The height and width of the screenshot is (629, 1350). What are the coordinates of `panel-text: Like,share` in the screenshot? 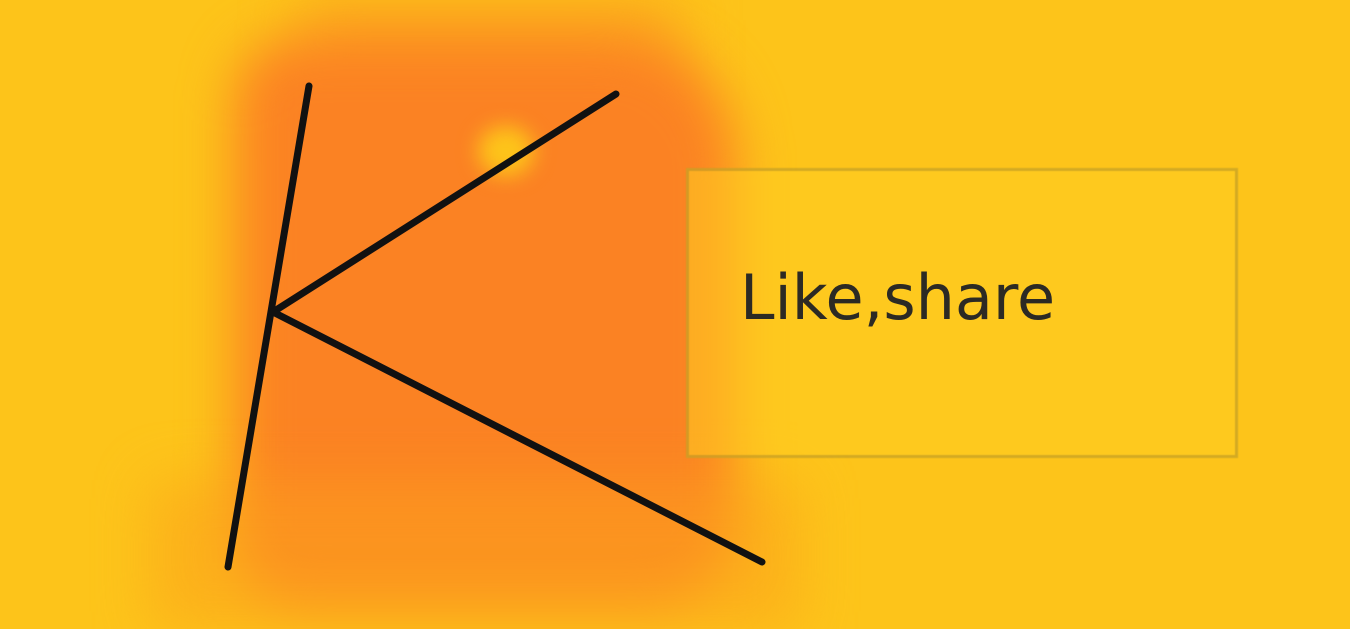 It's located at (898, 297).